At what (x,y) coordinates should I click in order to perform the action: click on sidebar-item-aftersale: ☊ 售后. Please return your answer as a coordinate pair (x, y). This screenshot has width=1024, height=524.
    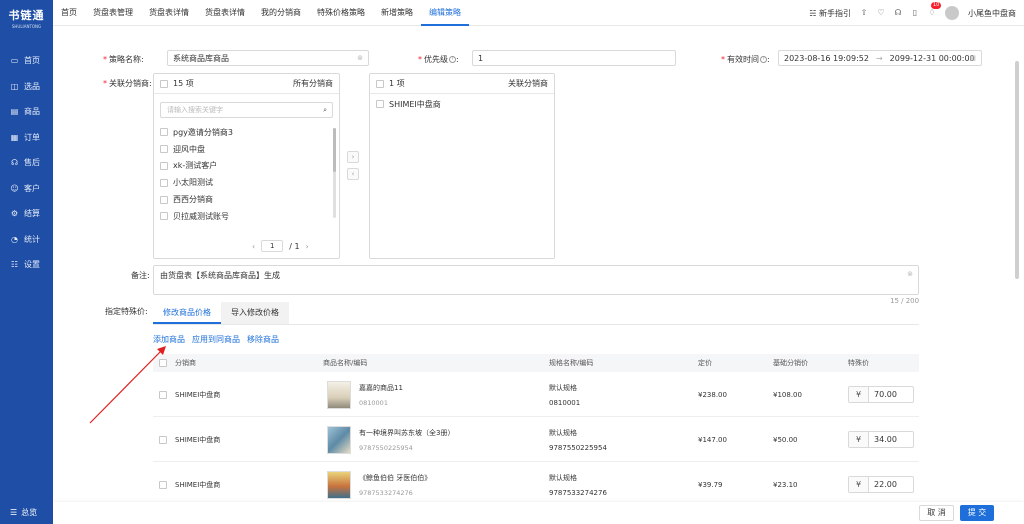
    Looking at the image, I should click on (26, 163).